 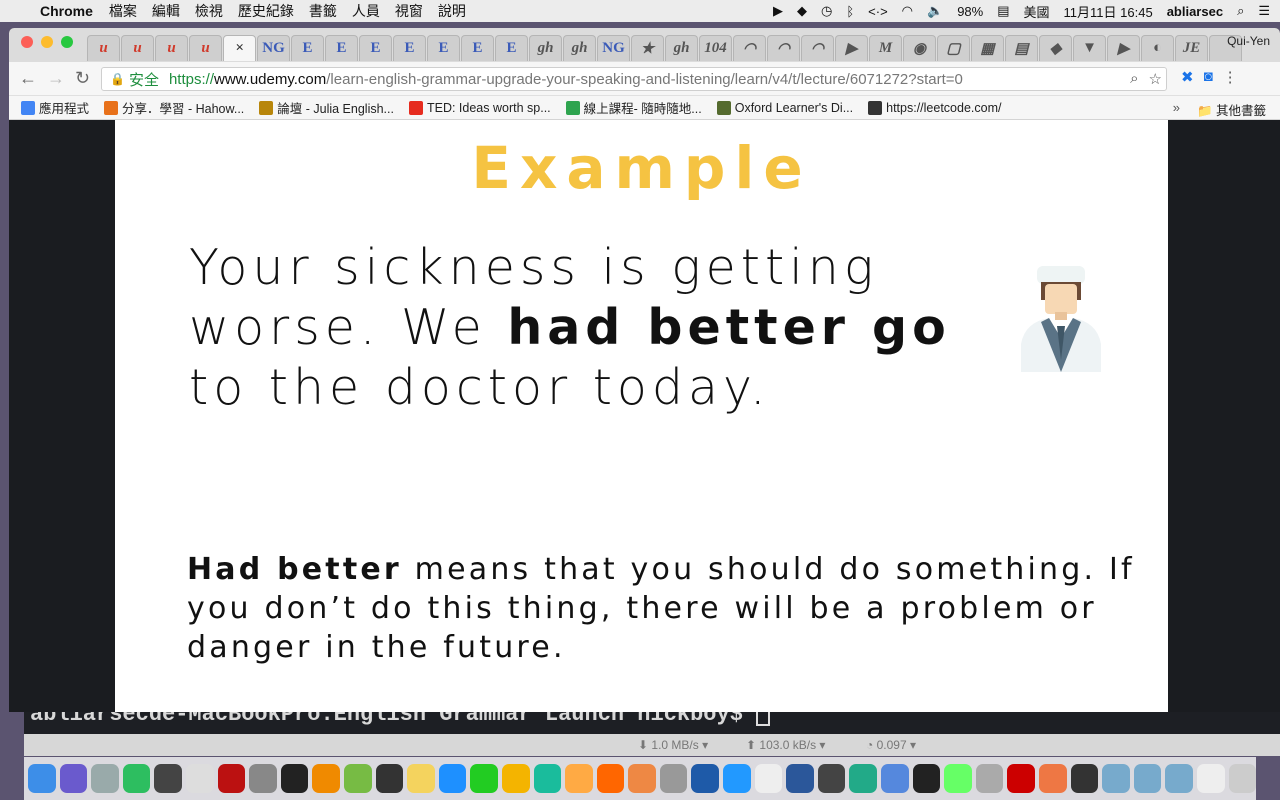 What do you see at coordinates (67, 42) in the screenshot?
I see `zoom-window-button` at bounding box center [67, 42].